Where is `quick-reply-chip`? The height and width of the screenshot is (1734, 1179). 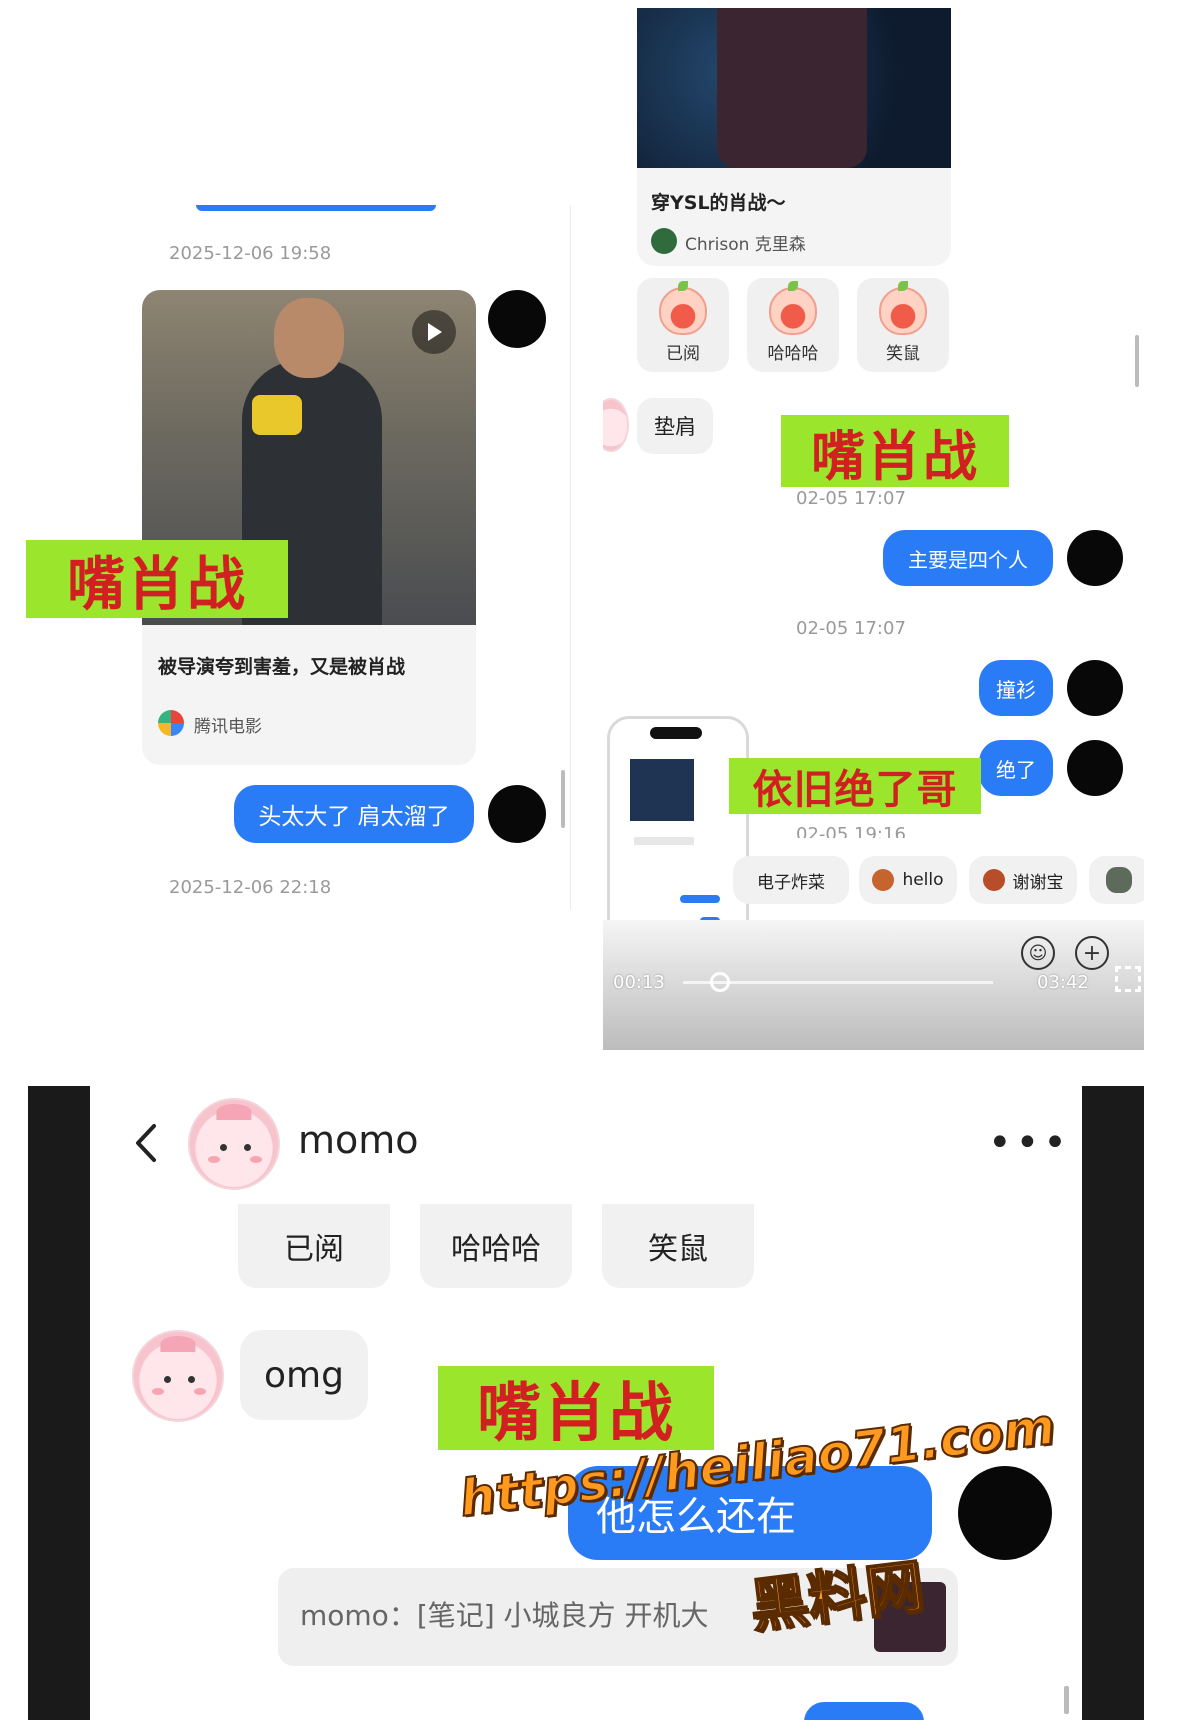 quick-reply-chip is located at coordinates (1116, 880).